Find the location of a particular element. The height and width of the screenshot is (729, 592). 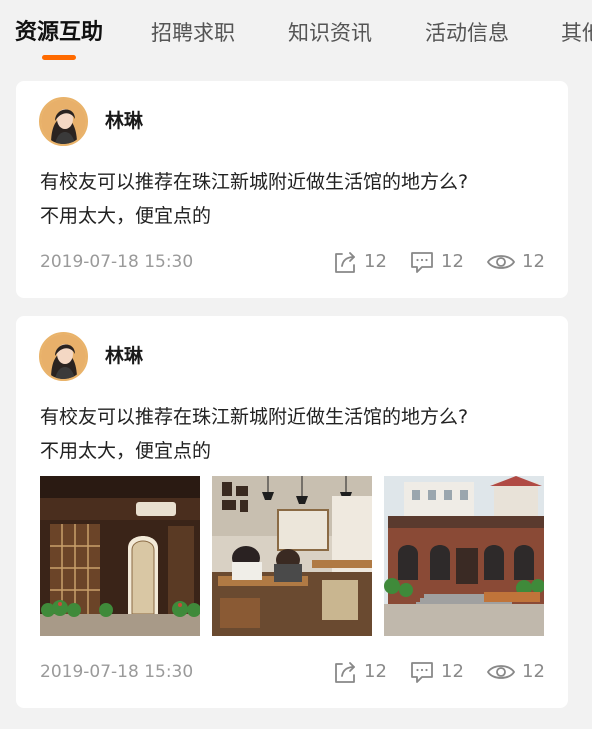

active-tab-indicator is located at coordinates (59, 57).